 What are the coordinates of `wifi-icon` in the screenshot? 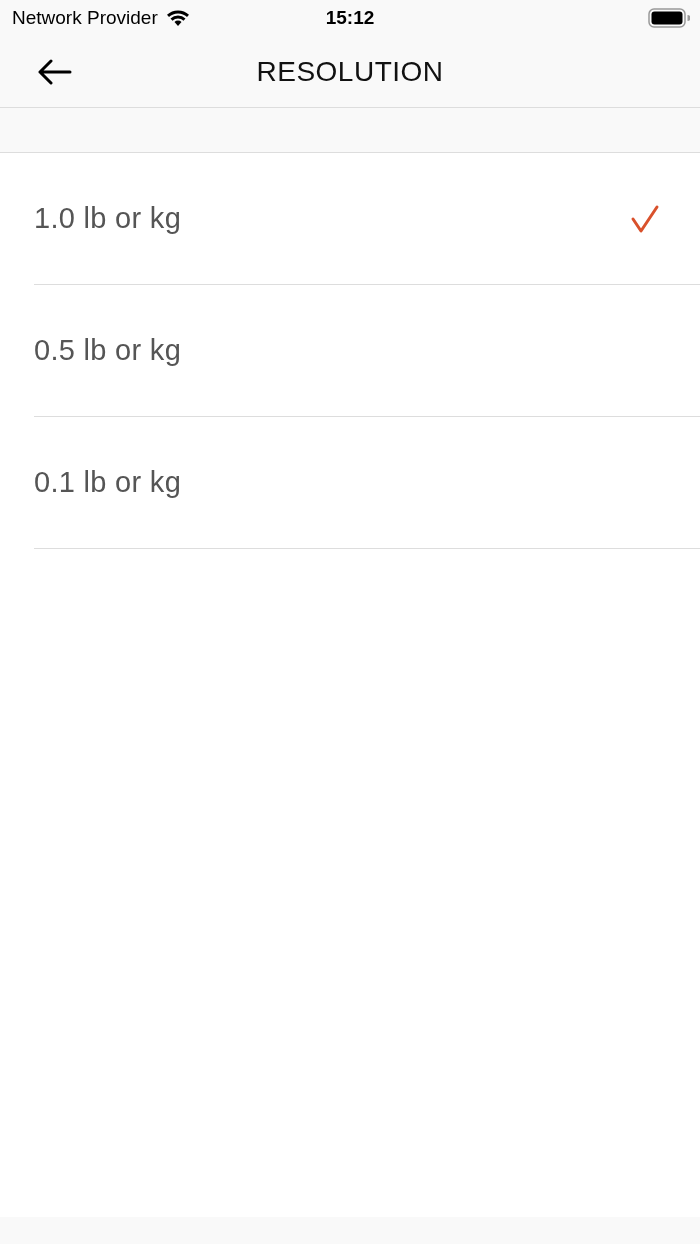 It's located at (177, 18).